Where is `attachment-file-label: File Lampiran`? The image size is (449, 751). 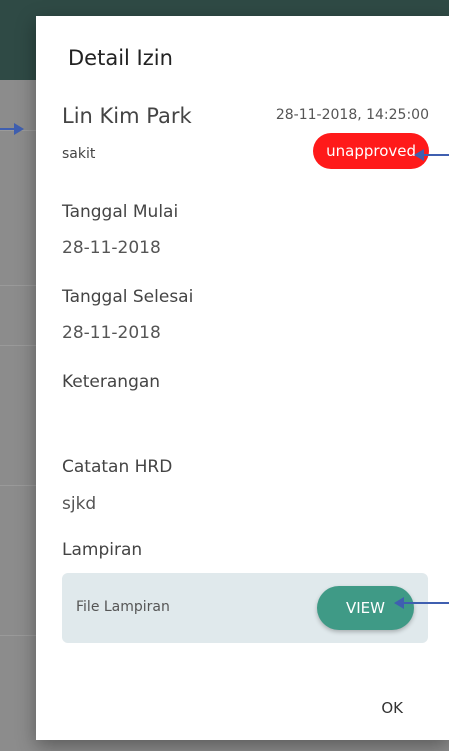 attachment-file-label: File Lampiran is located at coordinates (123, 607).